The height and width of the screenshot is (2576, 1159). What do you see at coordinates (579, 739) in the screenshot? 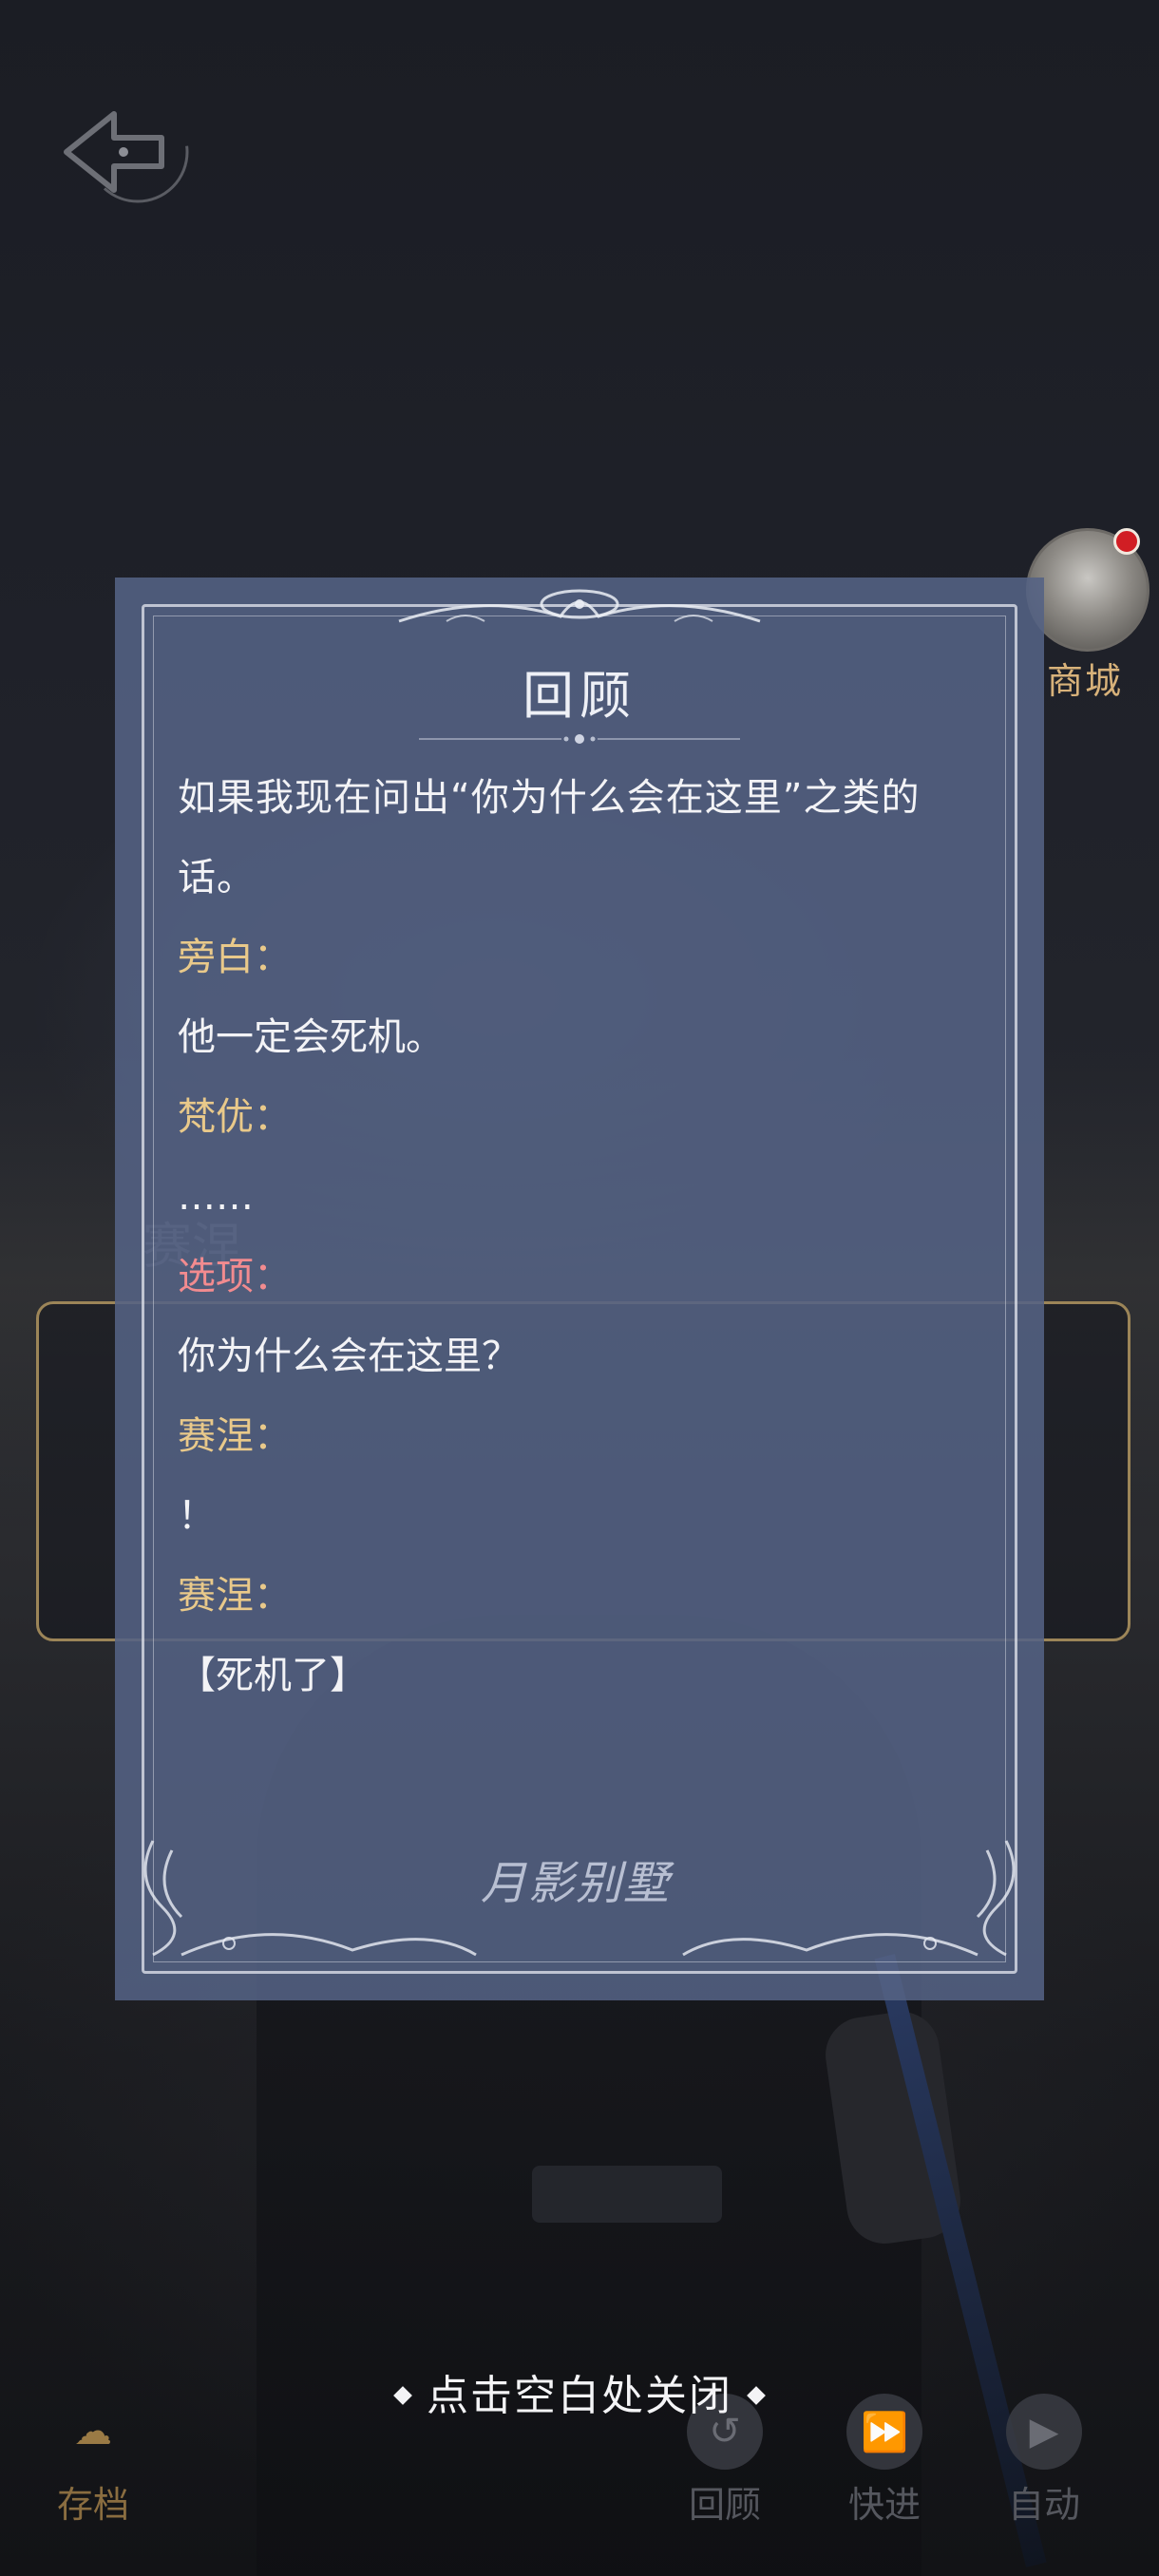
I see `title-divider` at bounding box center [579, 739].